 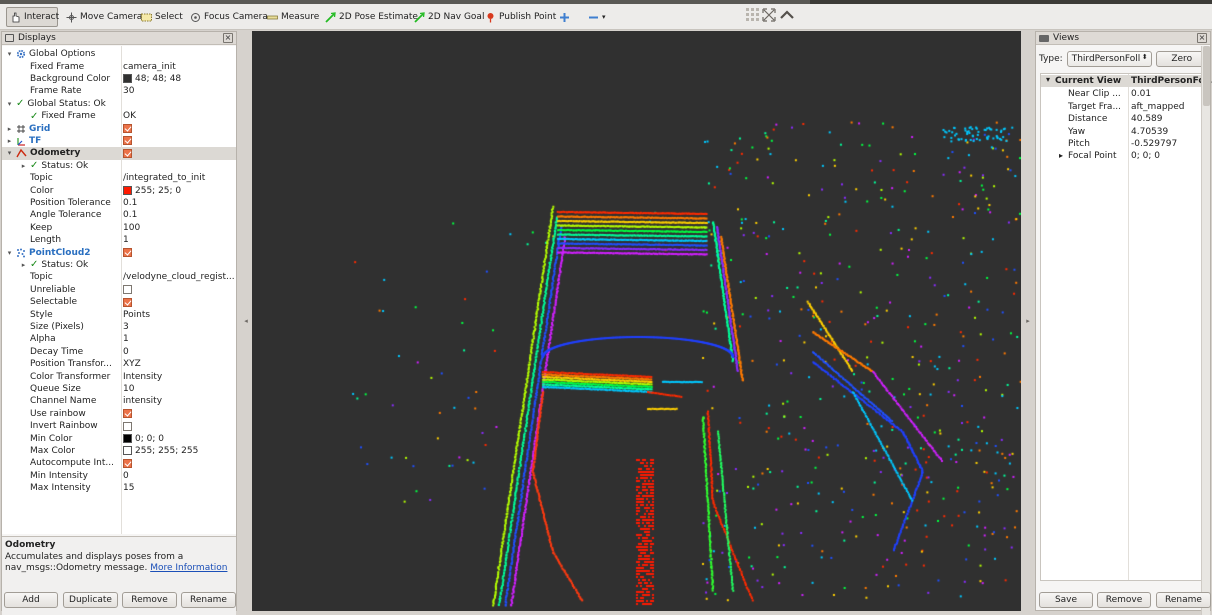 I want to click on view-property-row: Near Clip ... 0.01, so click(x=1125, y=94).